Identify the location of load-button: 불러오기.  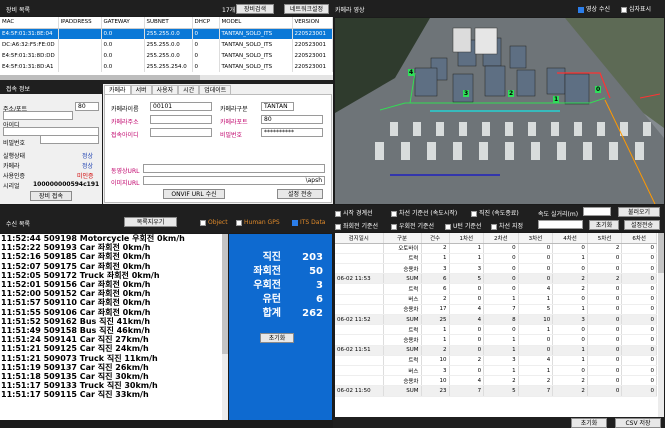
(639, 212).